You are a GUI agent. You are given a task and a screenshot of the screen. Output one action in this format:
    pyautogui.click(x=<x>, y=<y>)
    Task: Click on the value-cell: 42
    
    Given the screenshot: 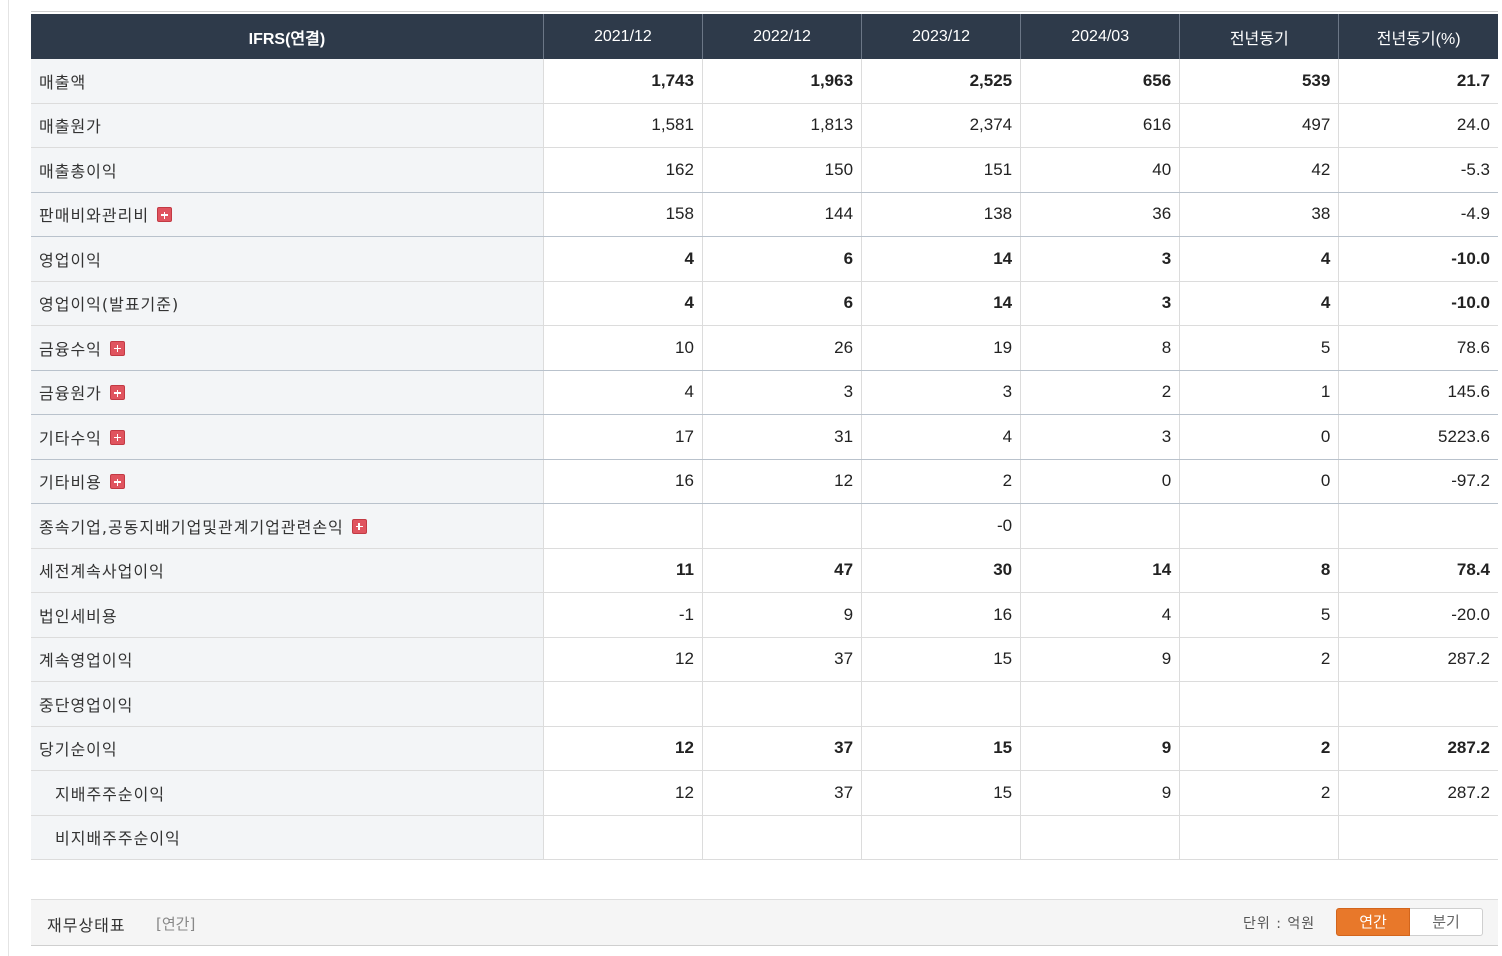 What is the action you would take?
    pyautogui.click(x=1259, y=170)
    